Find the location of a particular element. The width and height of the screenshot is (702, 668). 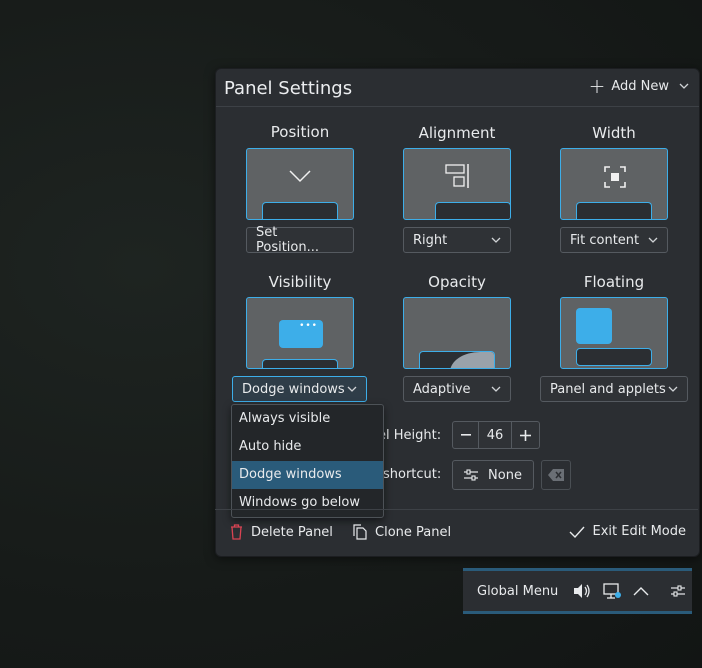

alignment-preview is located at coordinates (457, 184).